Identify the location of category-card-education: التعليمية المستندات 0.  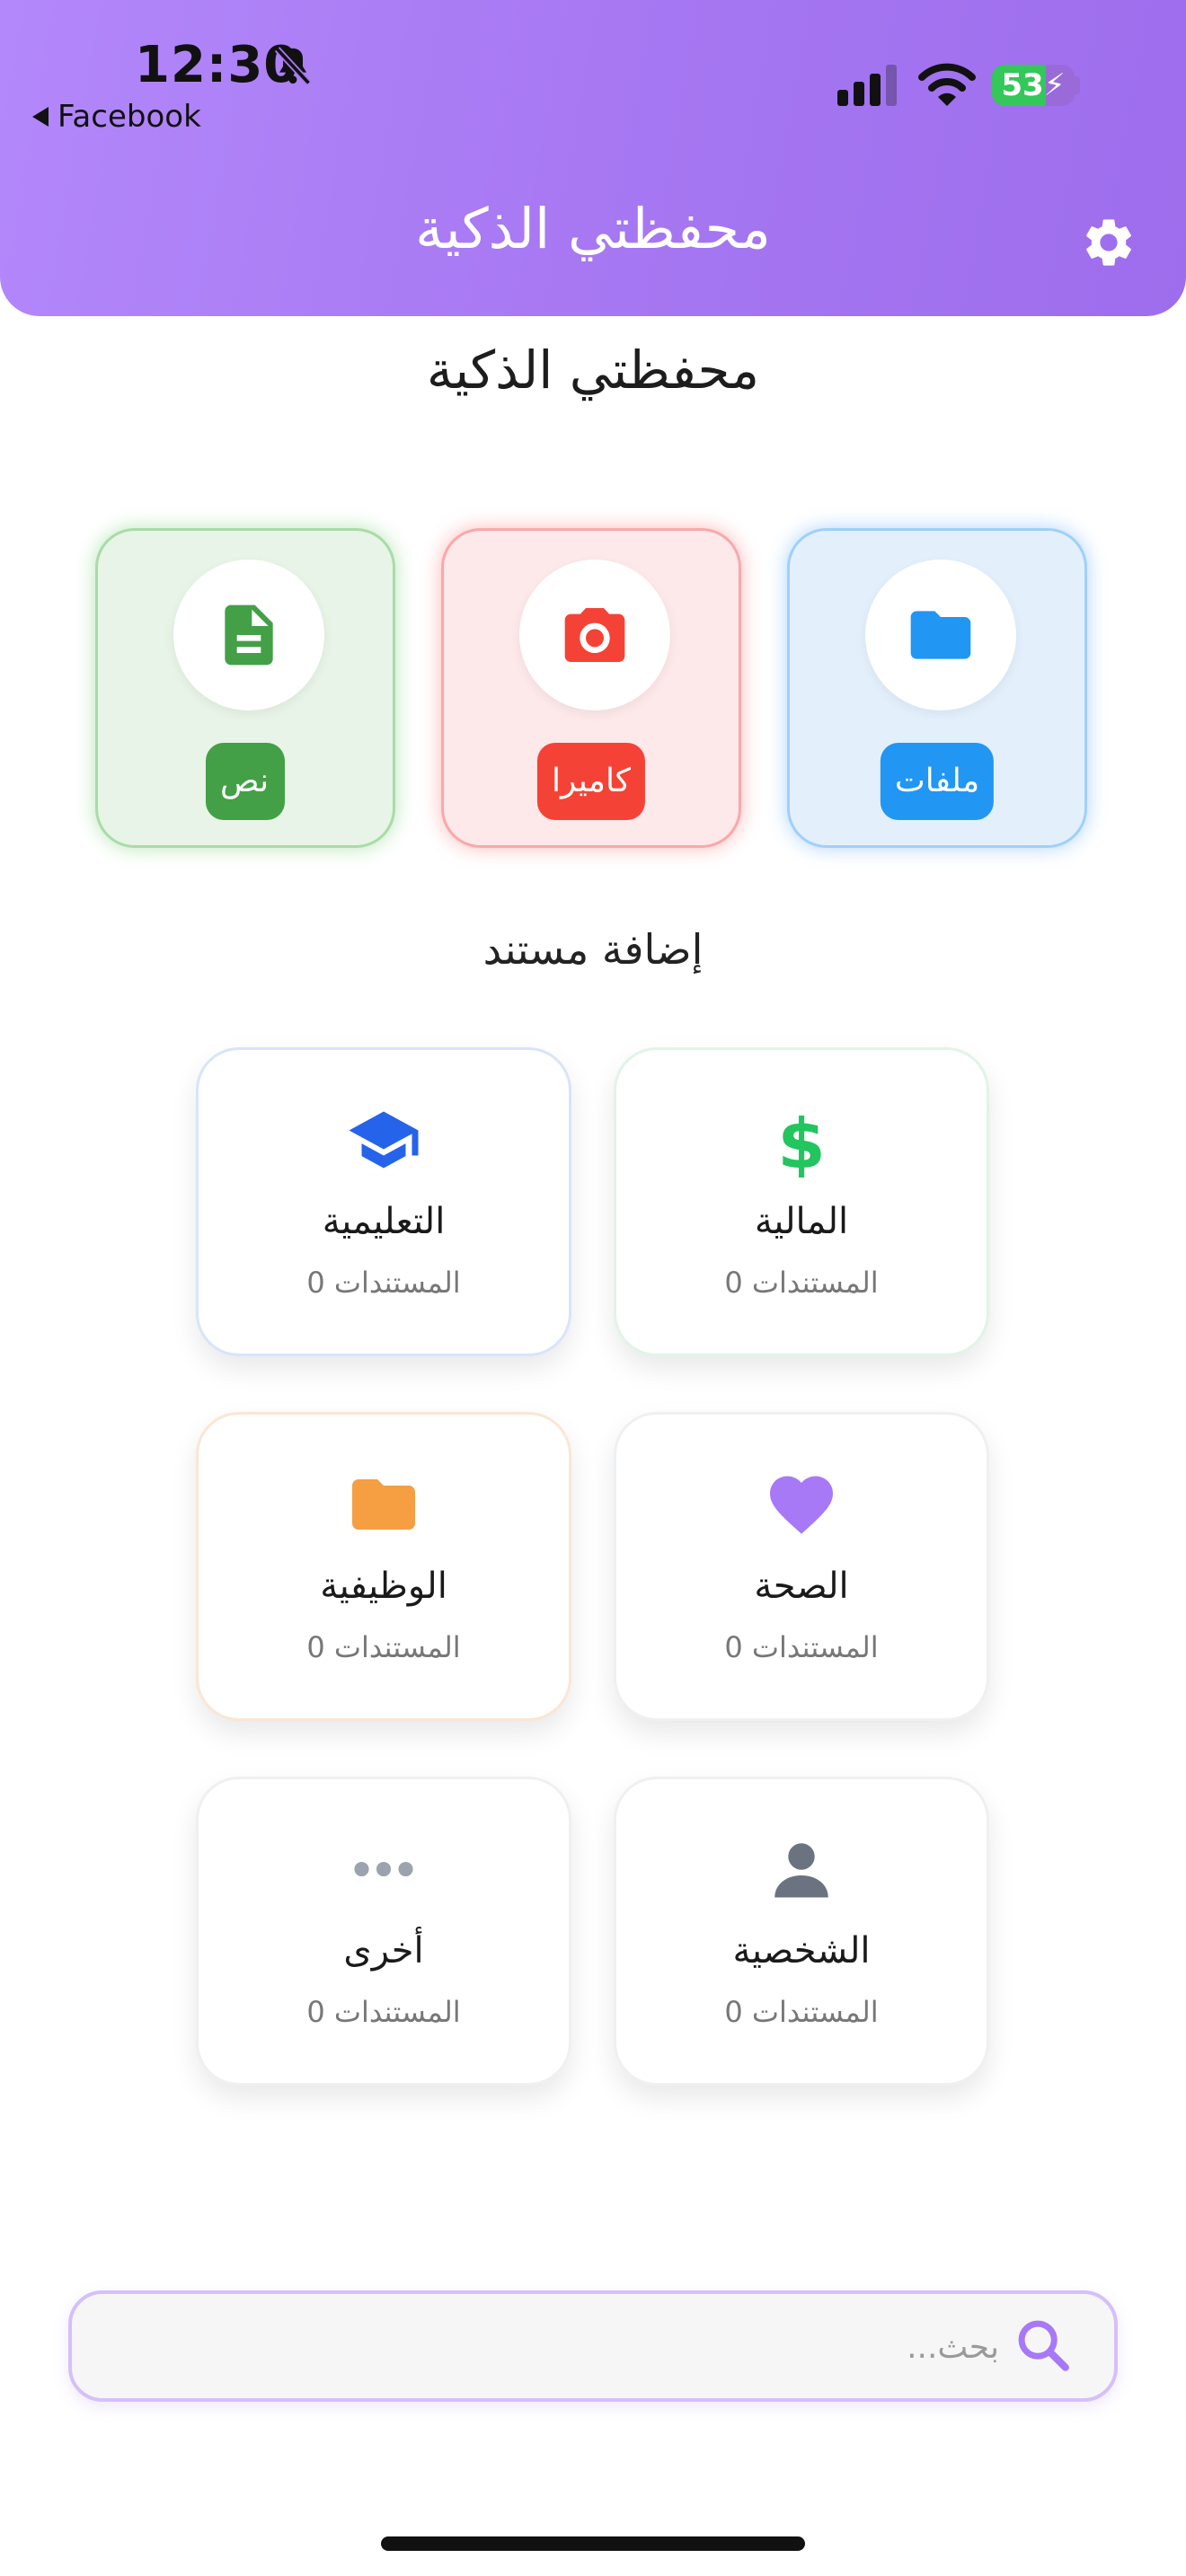
(383, 1201).